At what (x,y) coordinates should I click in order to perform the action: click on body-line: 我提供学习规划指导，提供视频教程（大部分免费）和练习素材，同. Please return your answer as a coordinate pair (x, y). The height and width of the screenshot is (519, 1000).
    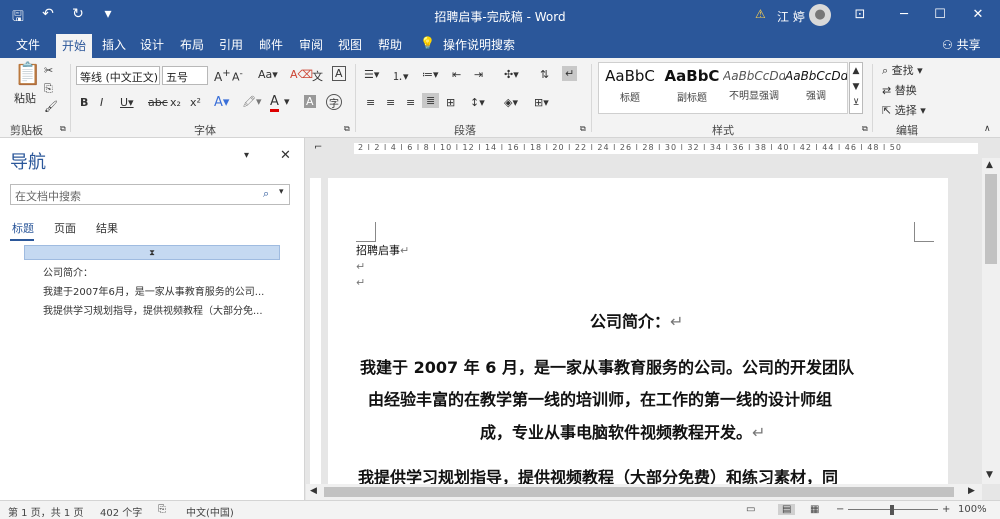
    Looking at the image, I should click on (598, 474).